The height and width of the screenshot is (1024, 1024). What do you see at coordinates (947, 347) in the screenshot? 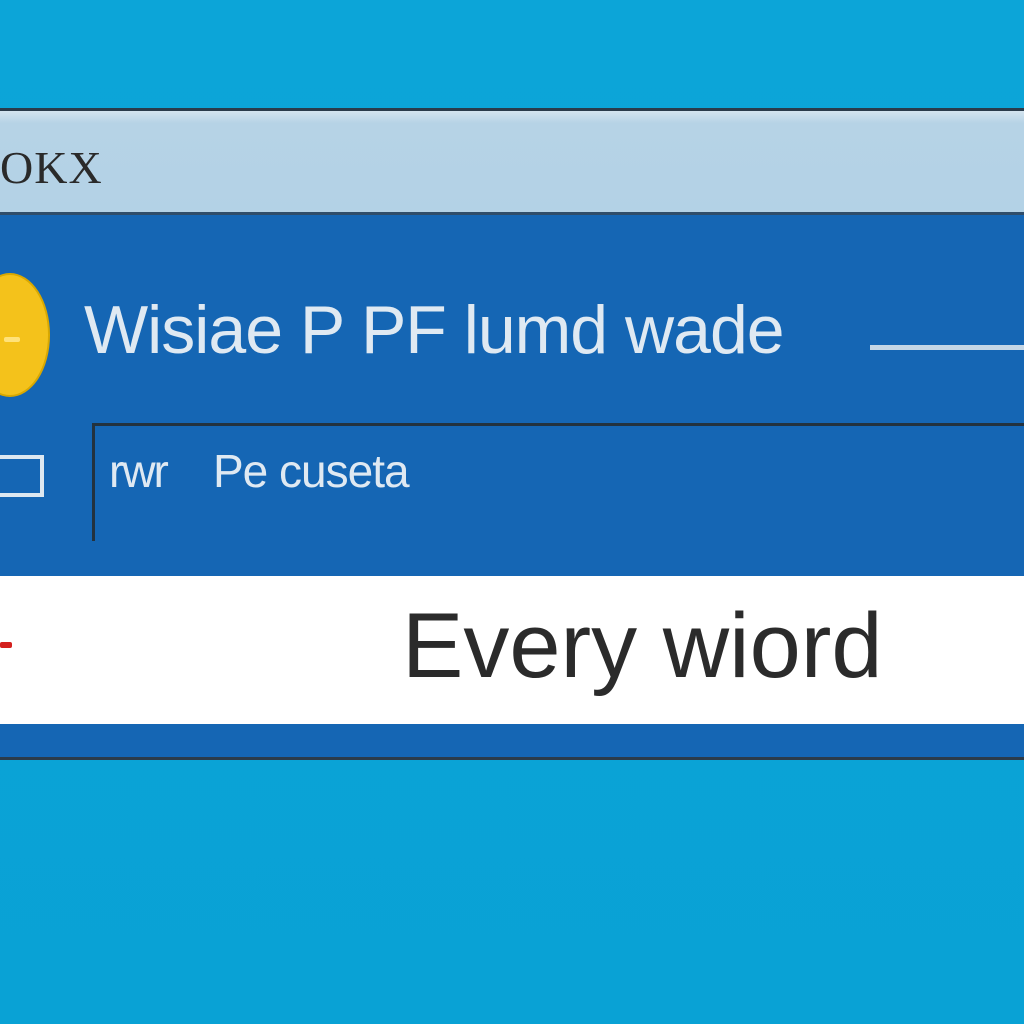
I see `heading-divider` at bounding box center [947, 347].